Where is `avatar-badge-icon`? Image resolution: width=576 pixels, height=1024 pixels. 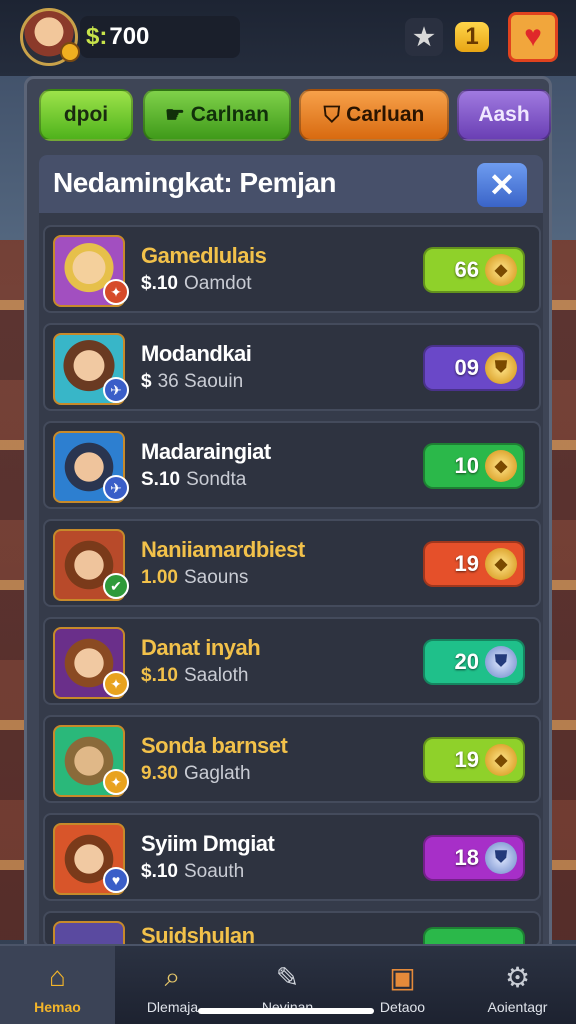 avatar-badge-icon is located at coordinates (70, 52).